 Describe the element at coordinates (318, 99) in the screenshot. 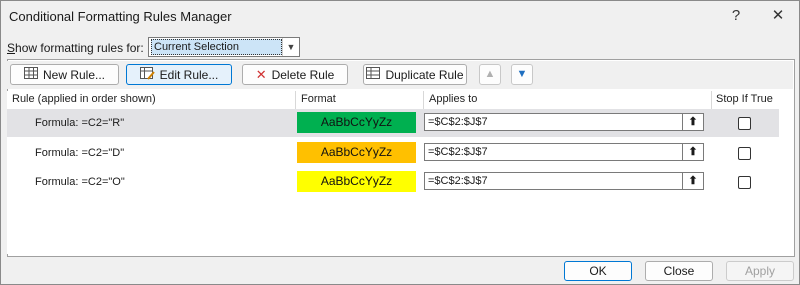

I see `header-format: Format` at that location.